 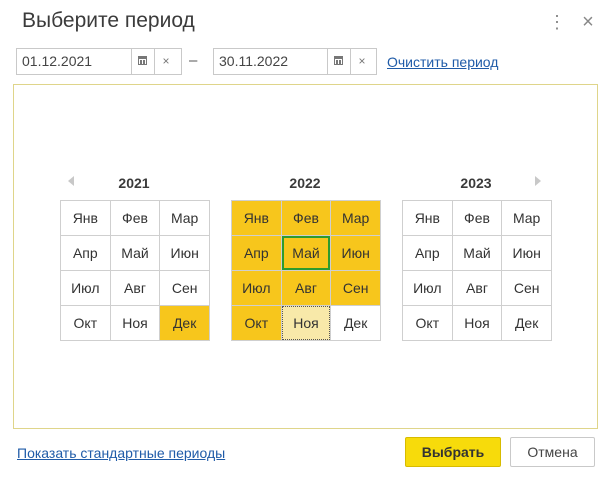 What do you see at coordinates (134, 183) in the screenshot?
I see `year-label-2021: 2021` at bounding box center [134, 183].